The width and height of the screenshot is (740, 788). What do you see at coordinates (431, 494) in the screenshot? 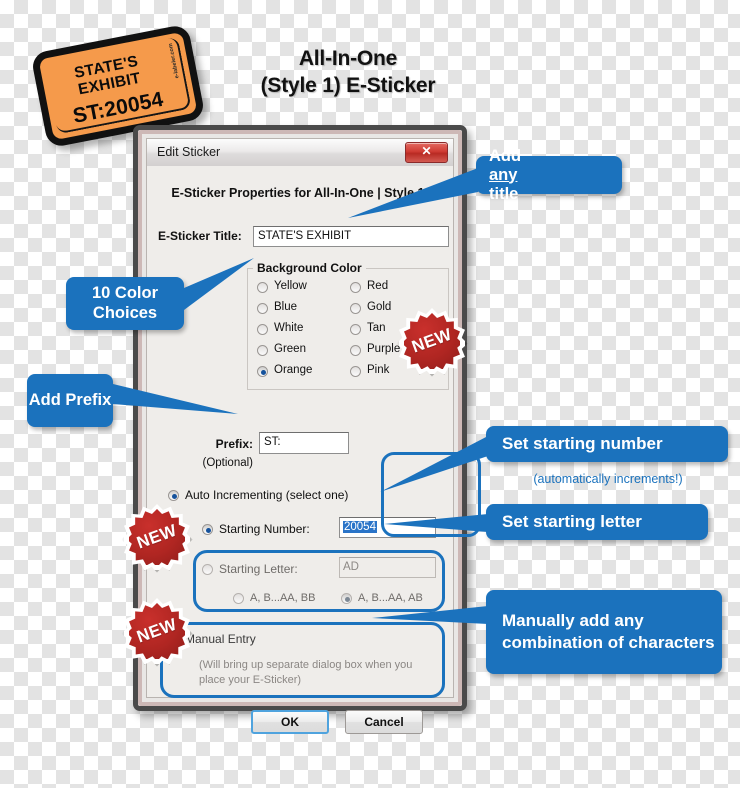
I see `highlight-ring-colors` at bounding box center [431, 494].